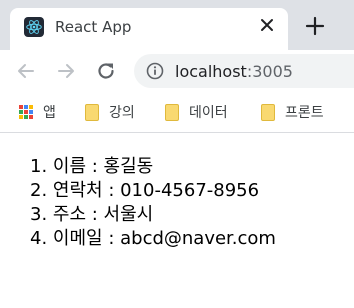 The height and width of the screenshot is (308, 354). Describe the element at coordinates (66, 71) in the screenshot. I see `forward-arrow-icon` at that location.